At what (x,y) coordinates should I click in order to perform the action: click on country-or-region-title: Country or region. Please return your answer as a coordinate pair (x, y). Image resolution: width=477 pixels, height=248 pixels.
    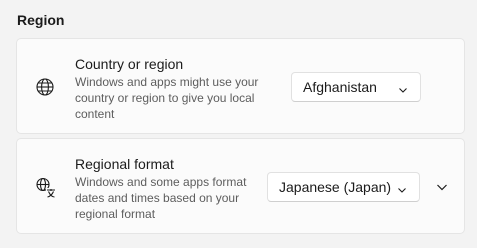
    Looking at the image, I should click on (129, 64).